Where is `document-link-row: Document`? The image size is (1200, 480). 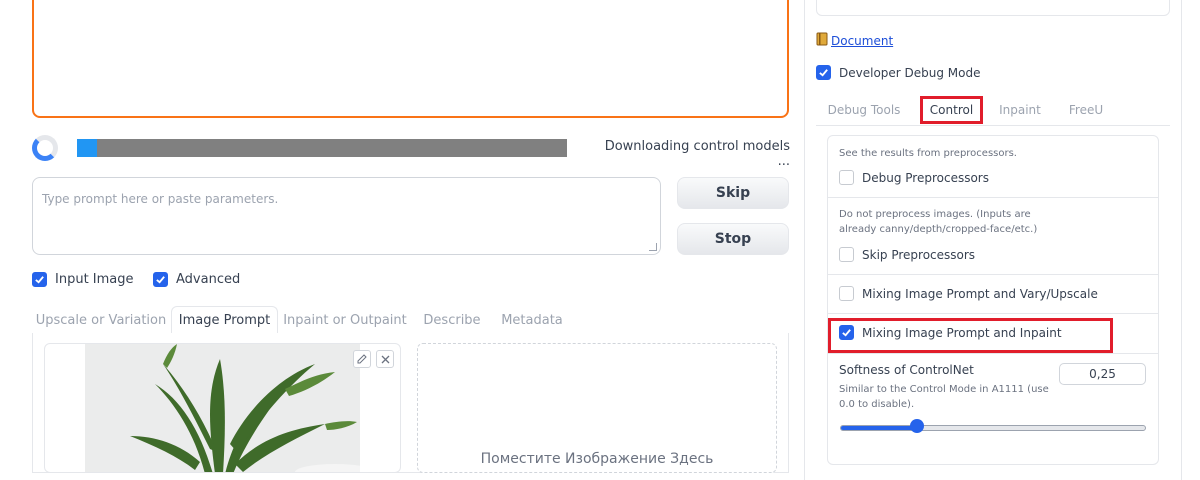 document-link-row: Document is located at coordinates (854, 40).